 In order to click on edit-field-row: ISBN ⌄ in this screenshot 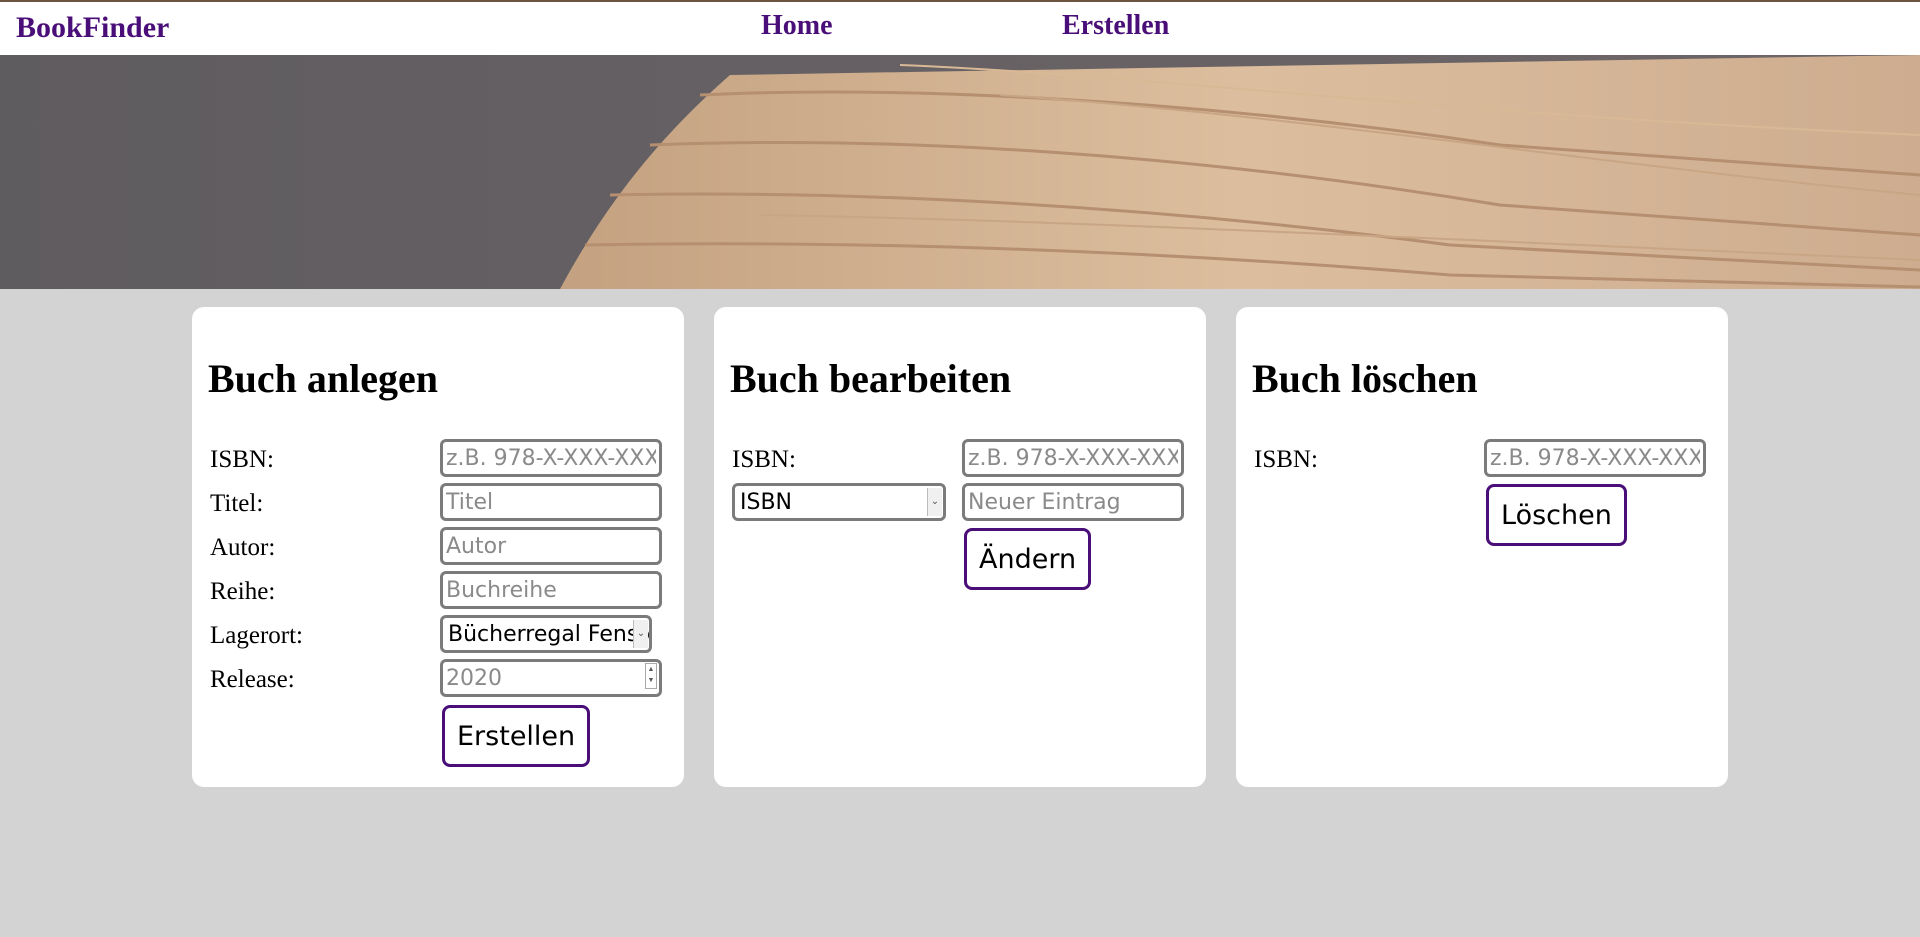, I will do `click(962, 503)`.